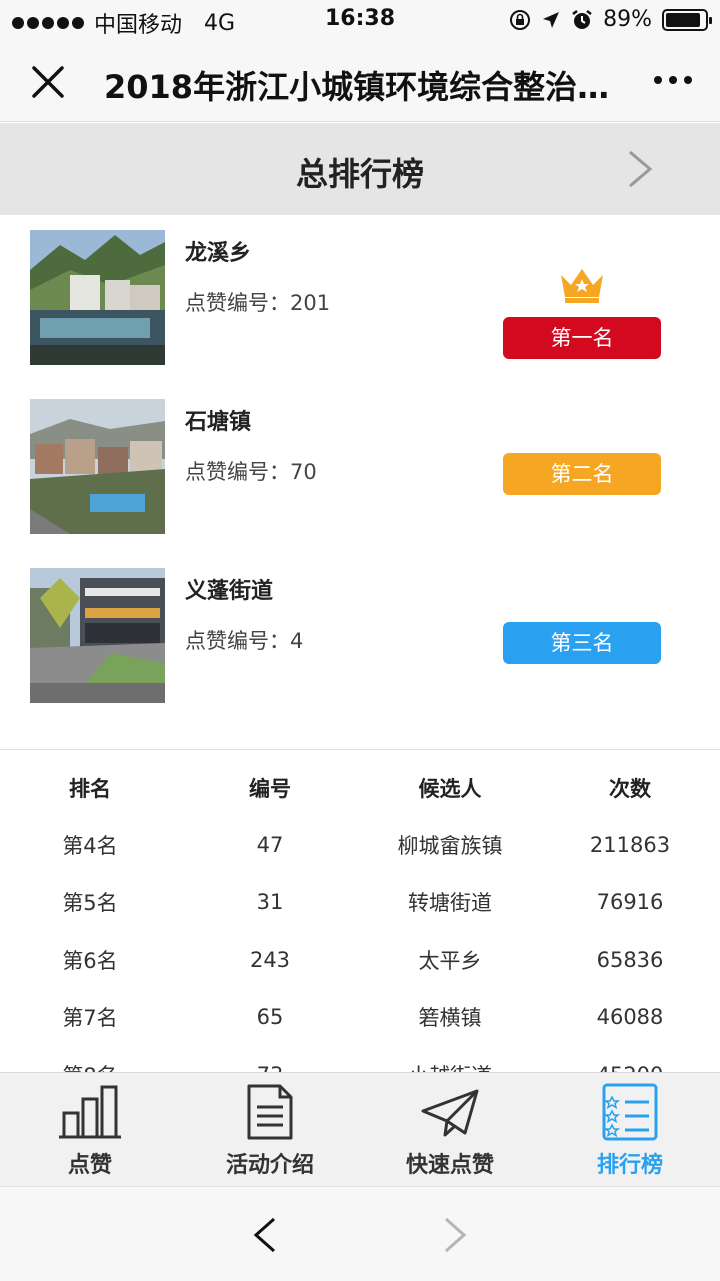 The image size is (720, 1281). Describe the element at coordinates (582, 643) in the screenshot. I see `rank-badge-third: 第三名` at that location.